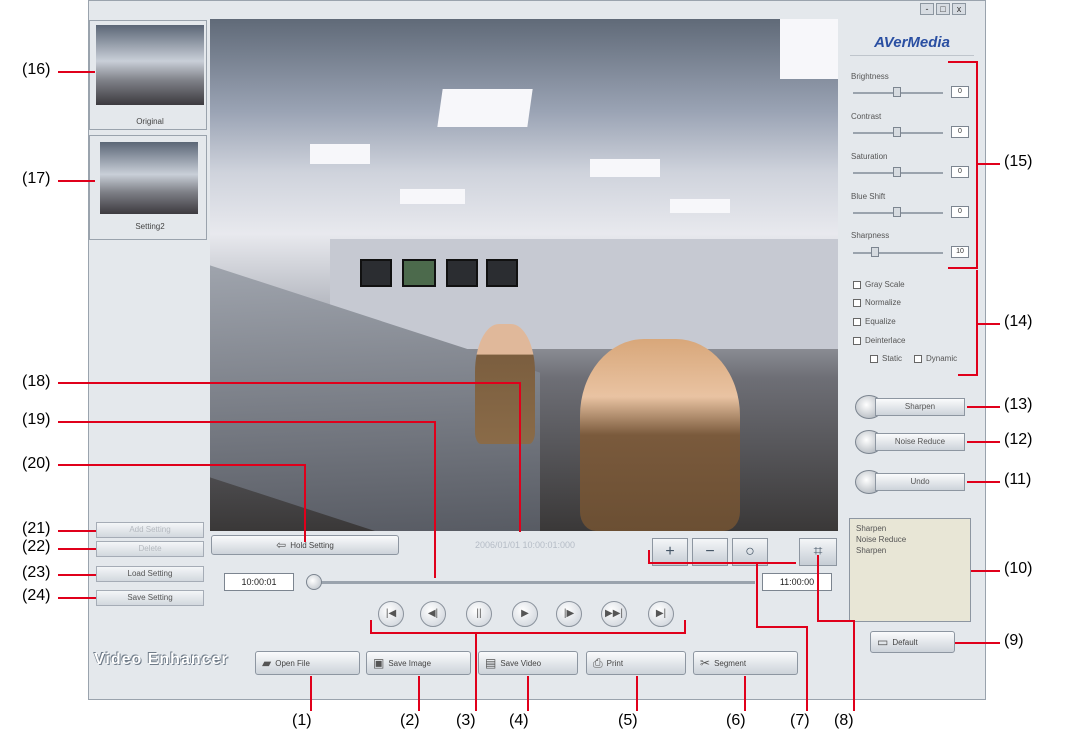 The image size is (1065, 738). What do you see at coordinates (433, 614) in the screenshot?
I see `step-back-button: ◀|` at bounding box center [433, 614].